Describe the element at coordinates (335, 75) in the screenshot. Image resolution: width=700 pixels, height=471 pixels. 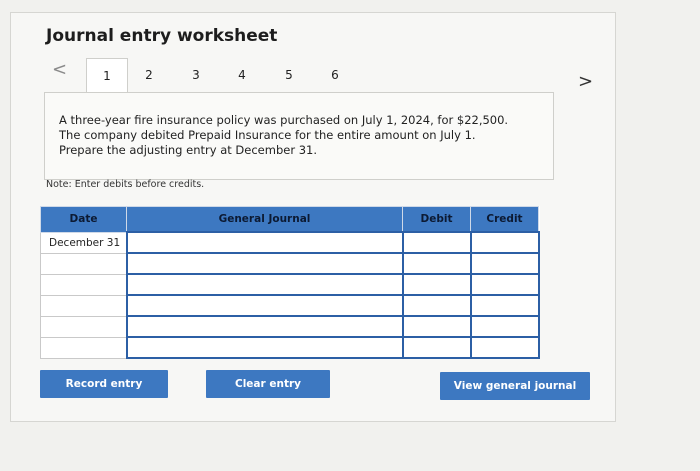
I see `tab-6: 6` at that location.